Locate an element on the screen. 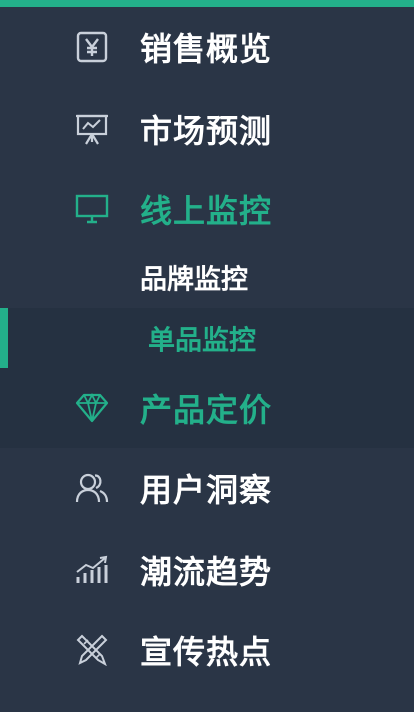 The height and width of the screenshot is (712, 414). menu-item-label: 产品定价 is located at coordinates (206, 410).